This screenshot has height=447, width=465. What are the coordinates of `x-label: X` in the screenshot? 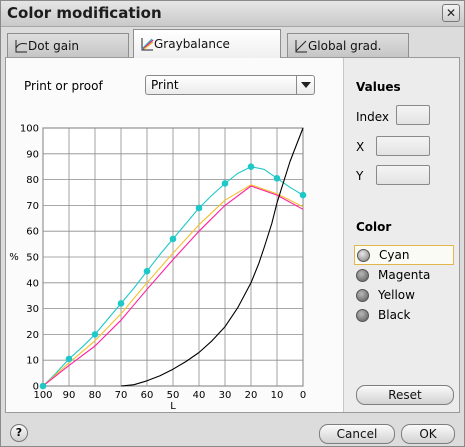 It's located at (360, 147).